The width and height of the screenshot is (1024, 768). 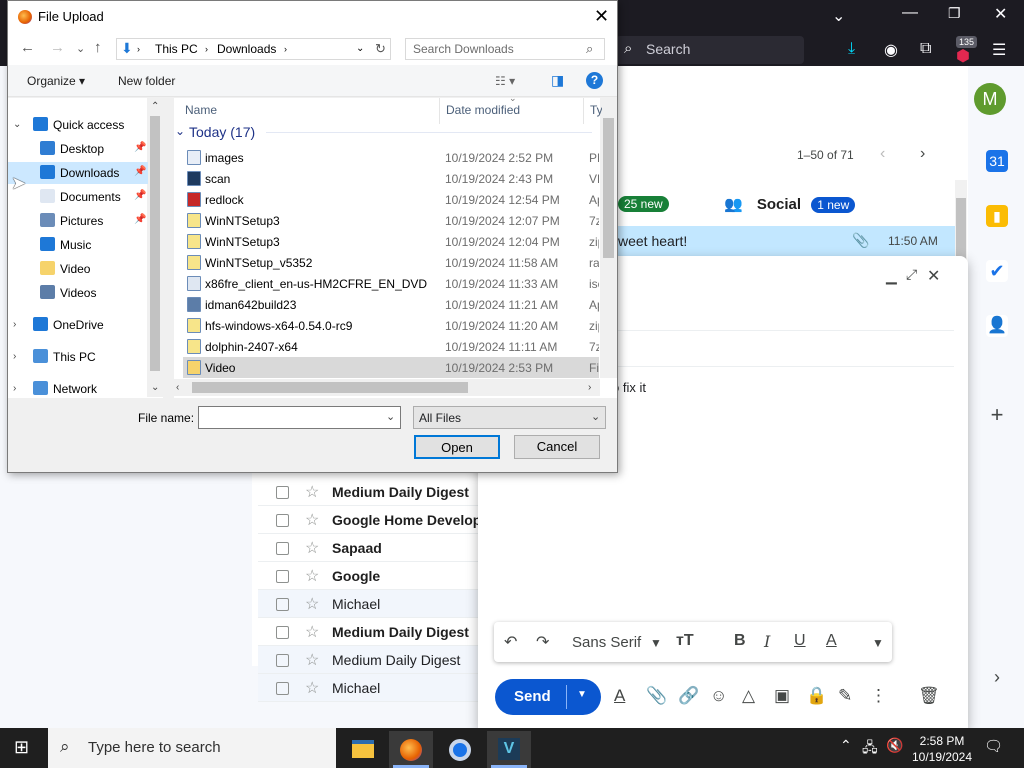 I want to click on dialog-close-icon: ✕, so click(x=601, y=16).